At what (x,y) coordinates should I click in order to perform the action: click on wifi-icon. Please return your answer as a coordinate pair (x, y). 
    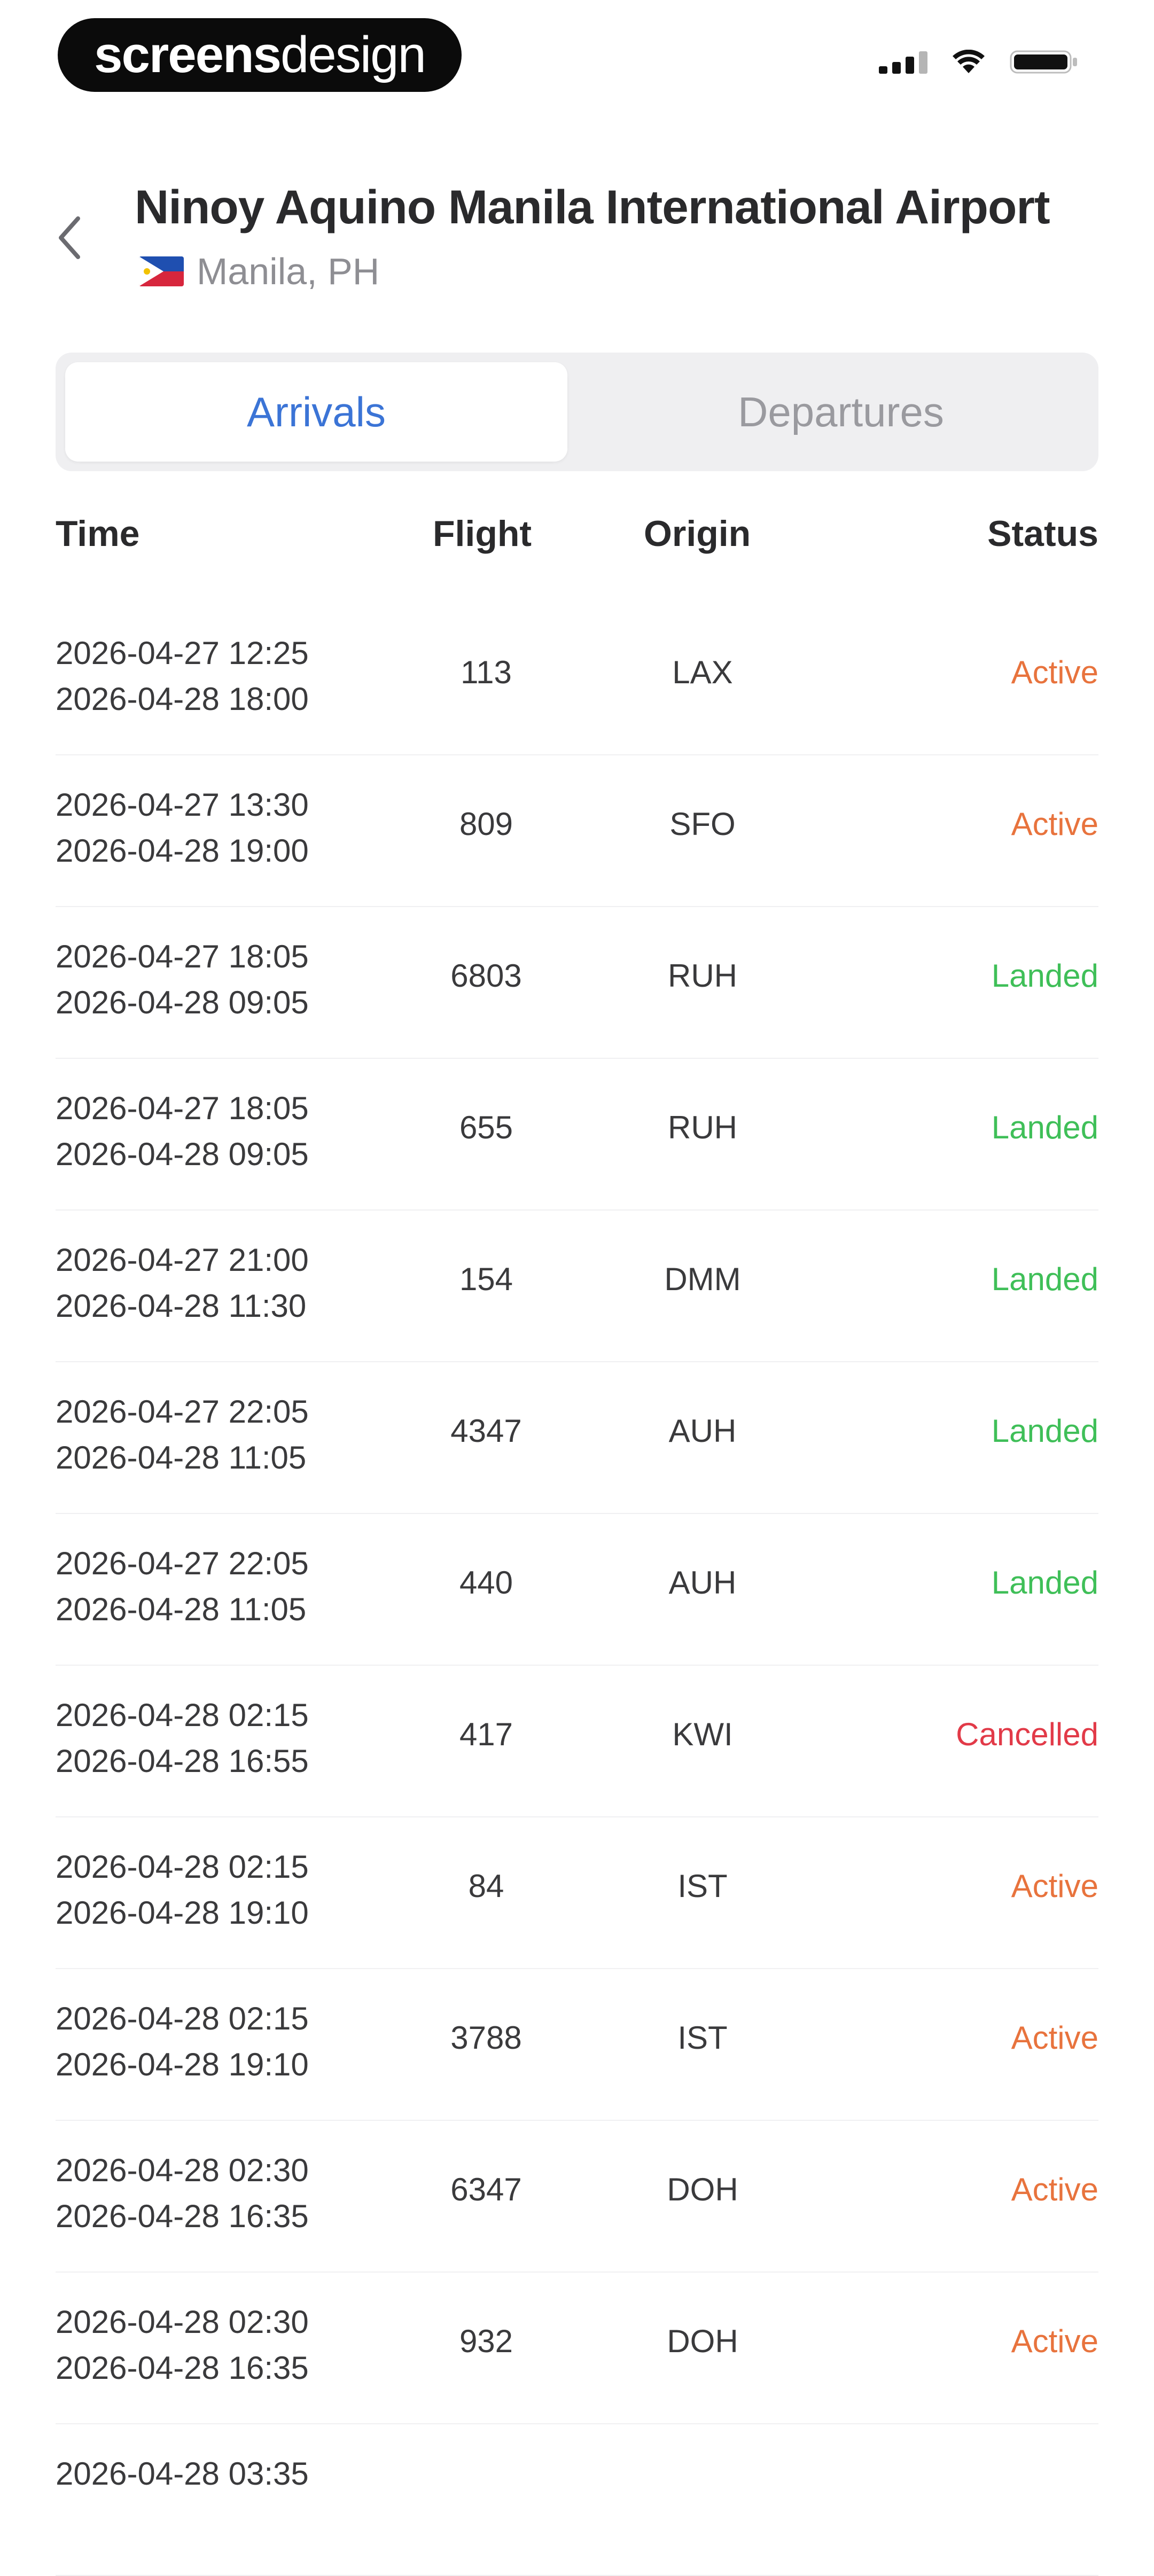
    Looking at the image, I should click on (968, 62).